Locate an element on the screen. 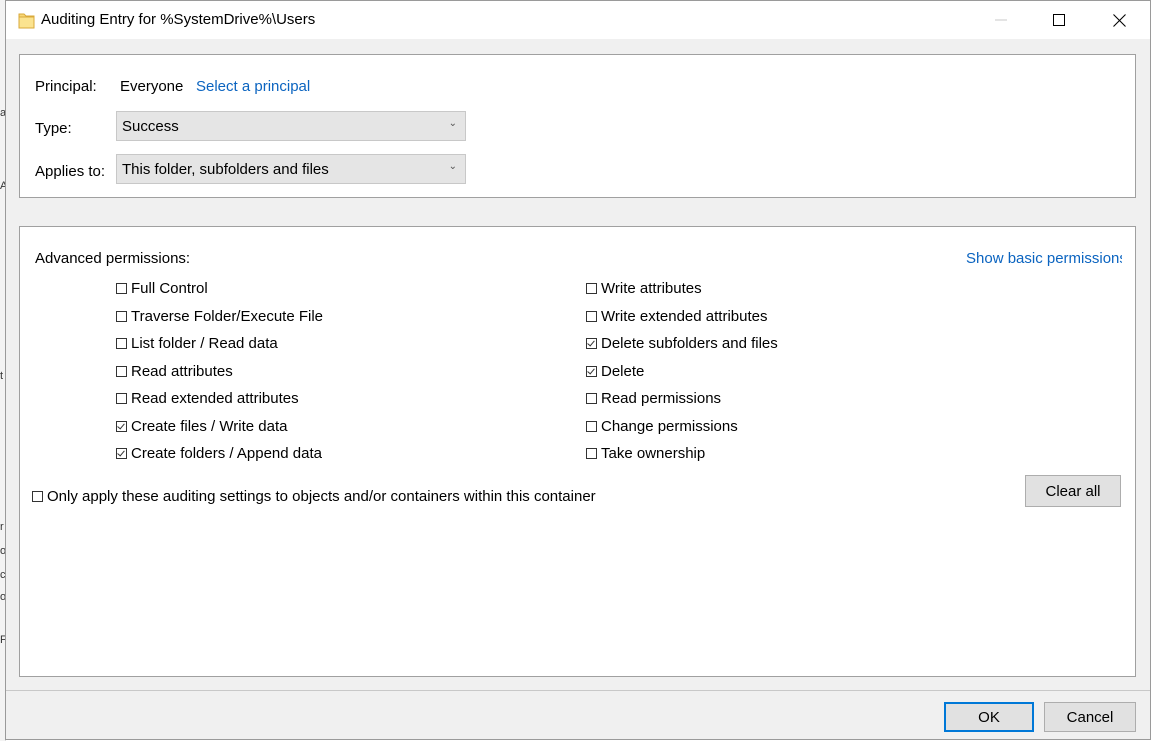  perm-create-folders: Create folders / Append data is located at coordinates (219, 453).